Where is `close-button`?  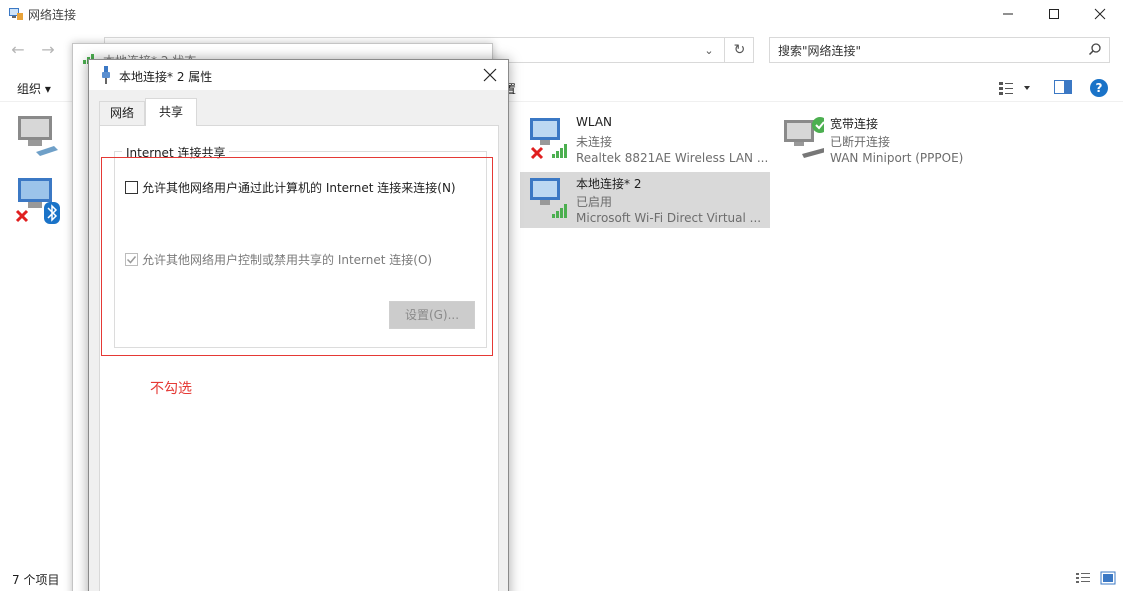 close-button is located at coordinates (1100, 14).